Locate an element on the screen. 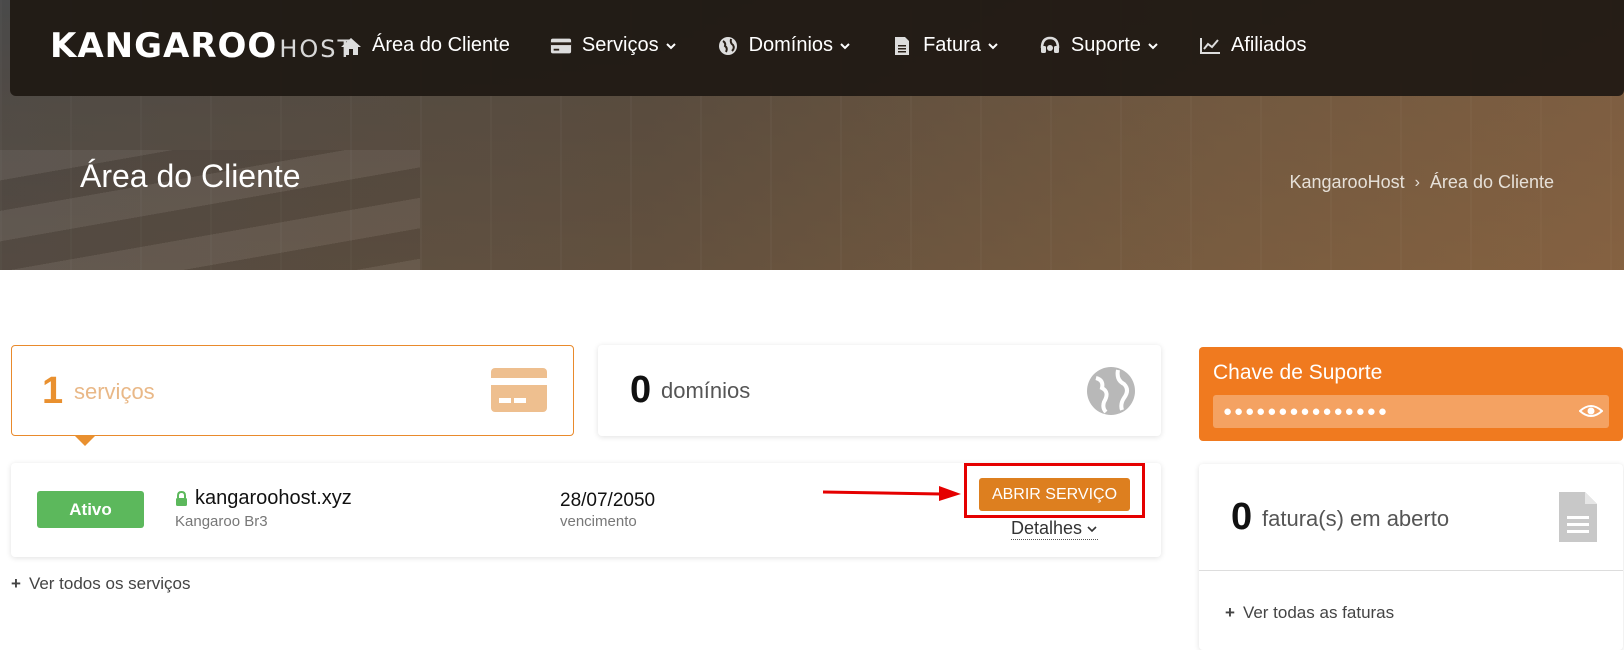 This screenshot has width=1624, height=650. nav-label: Fatura is located at coordinates (952, 45).